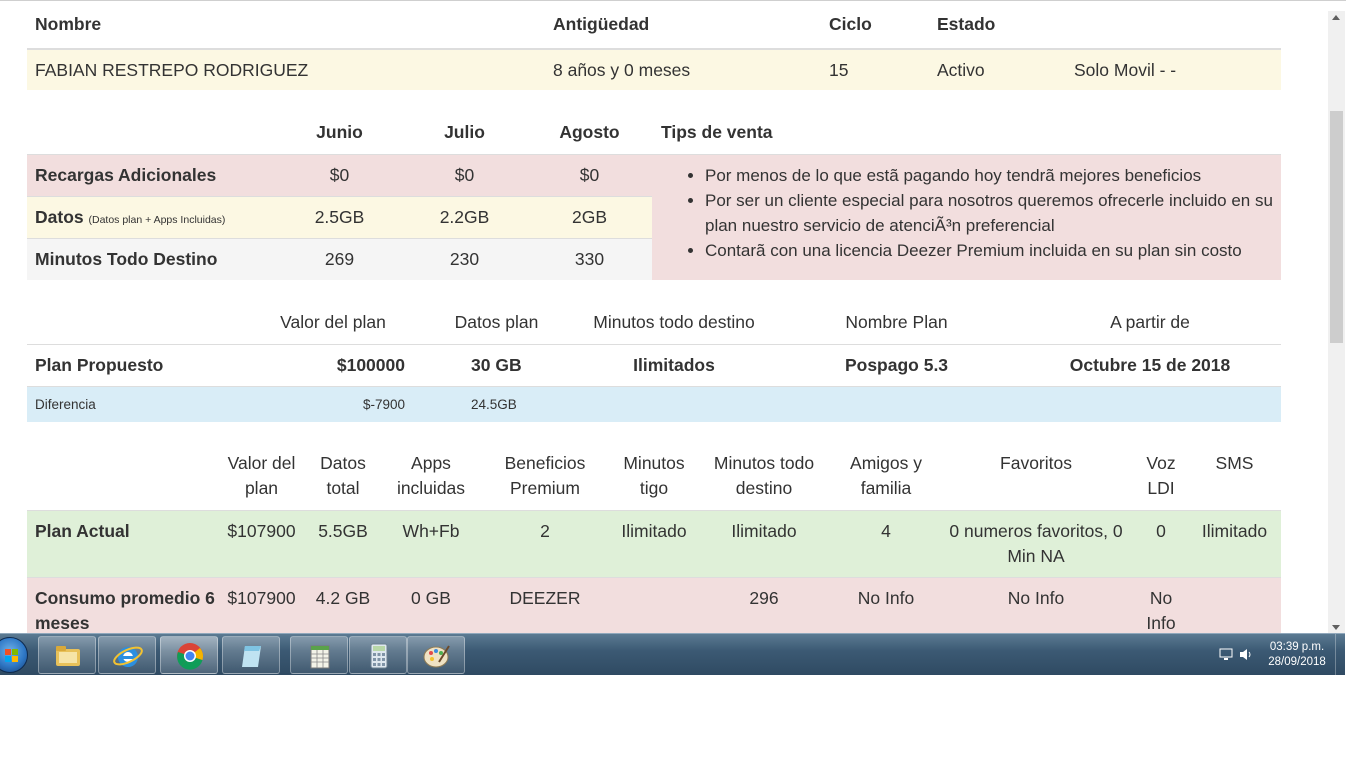  Describe the element at coordinates (343, 543) in the screenshot. I see `value-cell: 5.5GB` at that location.